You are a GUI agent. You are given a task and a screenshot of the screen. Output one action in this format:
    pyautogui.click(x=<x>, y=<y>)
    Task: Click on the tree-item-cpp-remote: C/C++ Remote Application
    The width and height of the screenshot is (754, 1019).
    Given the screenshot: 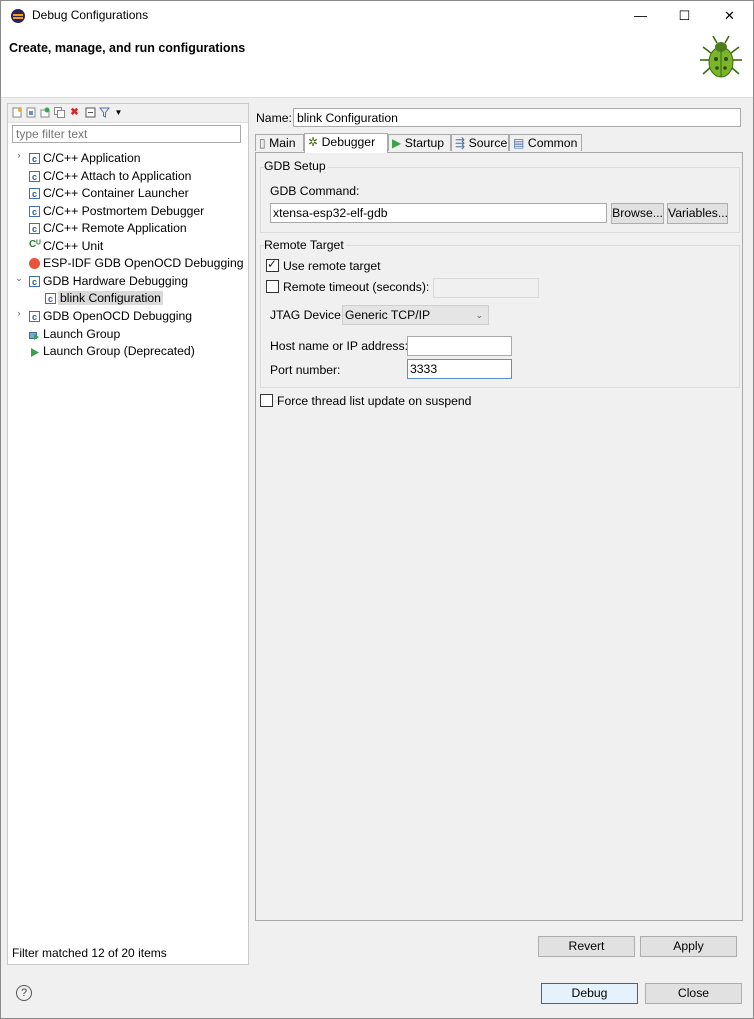 What is the action you would take?
    pyautogui.click(x=108, y=229)
    